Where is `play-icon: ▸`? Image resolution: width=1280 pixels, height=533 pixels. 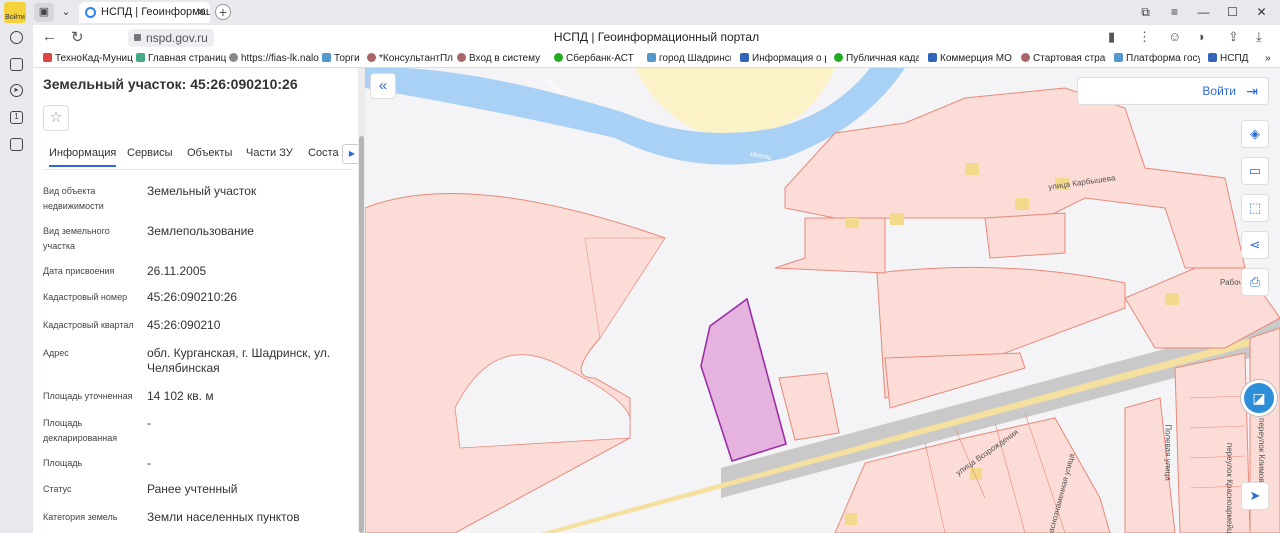 play-icon: ▸ is located at coordinates (16, 90).